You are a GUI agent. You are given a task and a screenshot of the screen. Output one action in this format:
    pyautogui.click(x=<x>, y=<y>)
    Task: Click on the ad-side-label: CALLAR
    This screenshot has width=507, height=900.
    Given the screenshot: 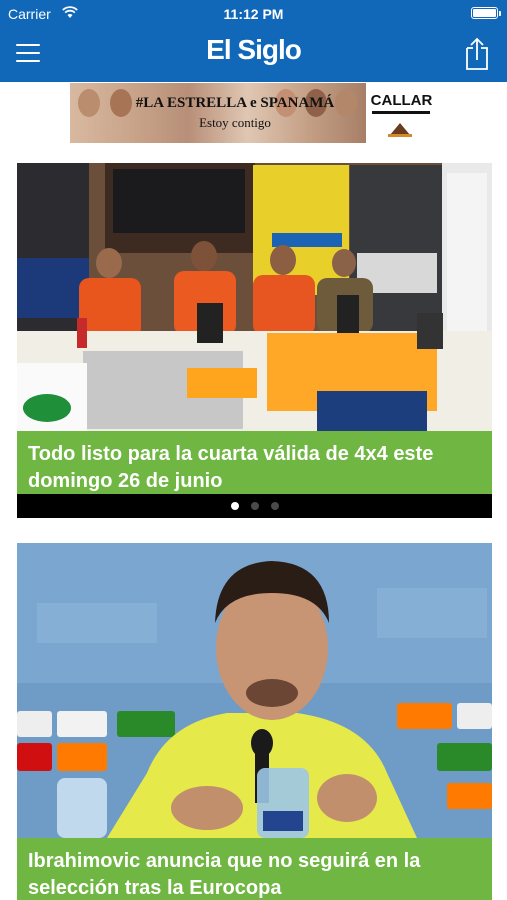 What is the action you would take?
    pyautogui.click(x=401, y=100)
    